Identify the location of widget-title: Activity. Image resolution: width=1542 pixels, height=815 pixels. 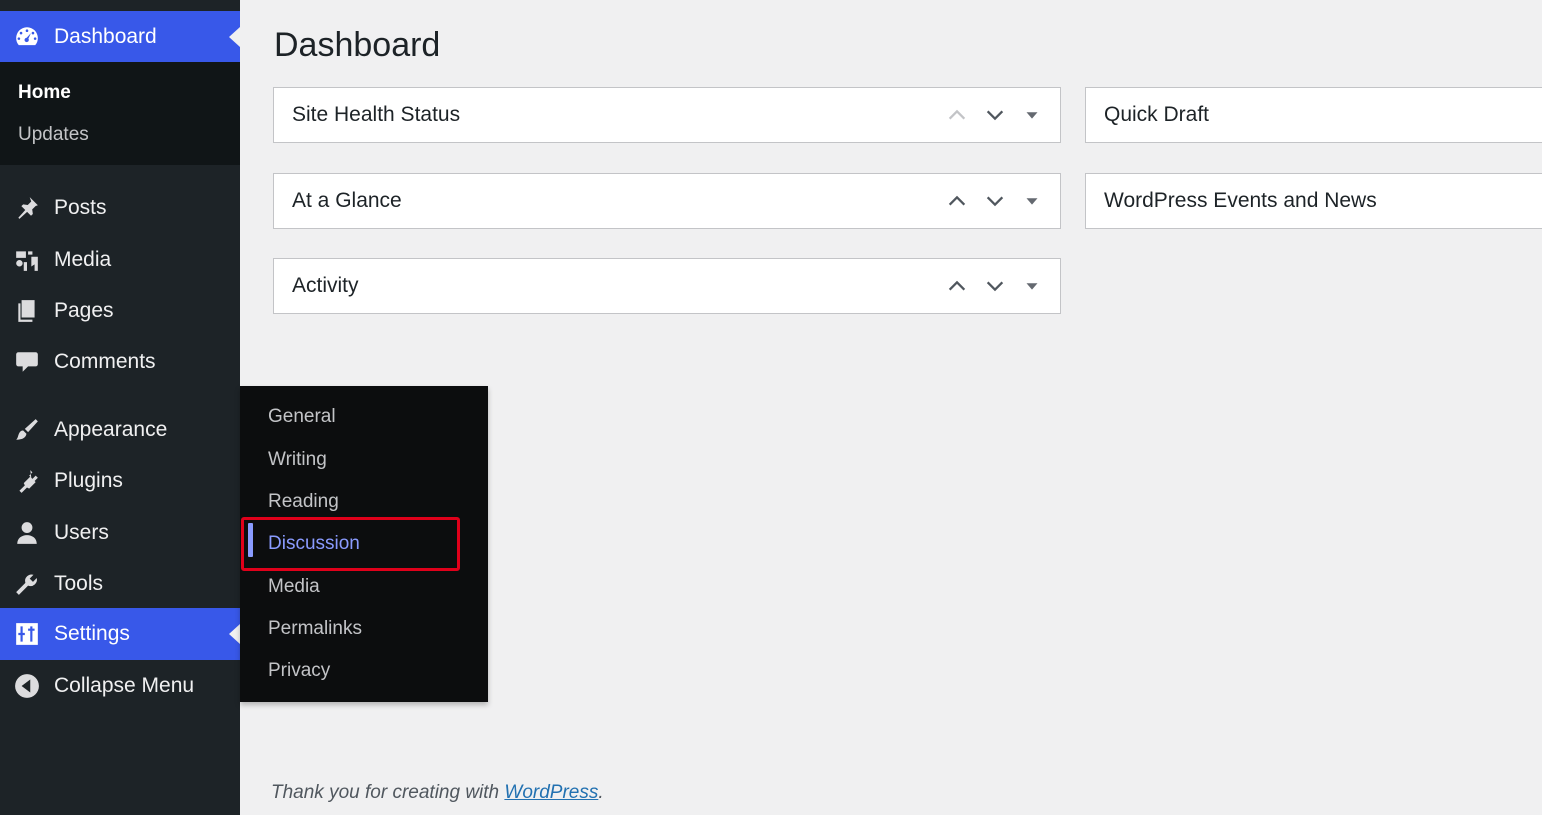
(325, 285).